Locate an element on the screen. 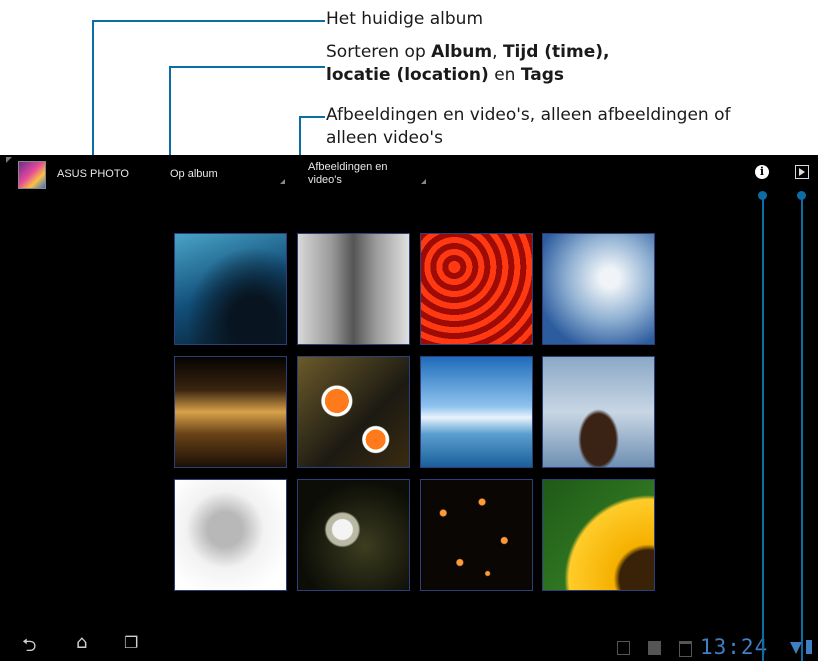  corner-indicator is located at coordinates (9, 160).